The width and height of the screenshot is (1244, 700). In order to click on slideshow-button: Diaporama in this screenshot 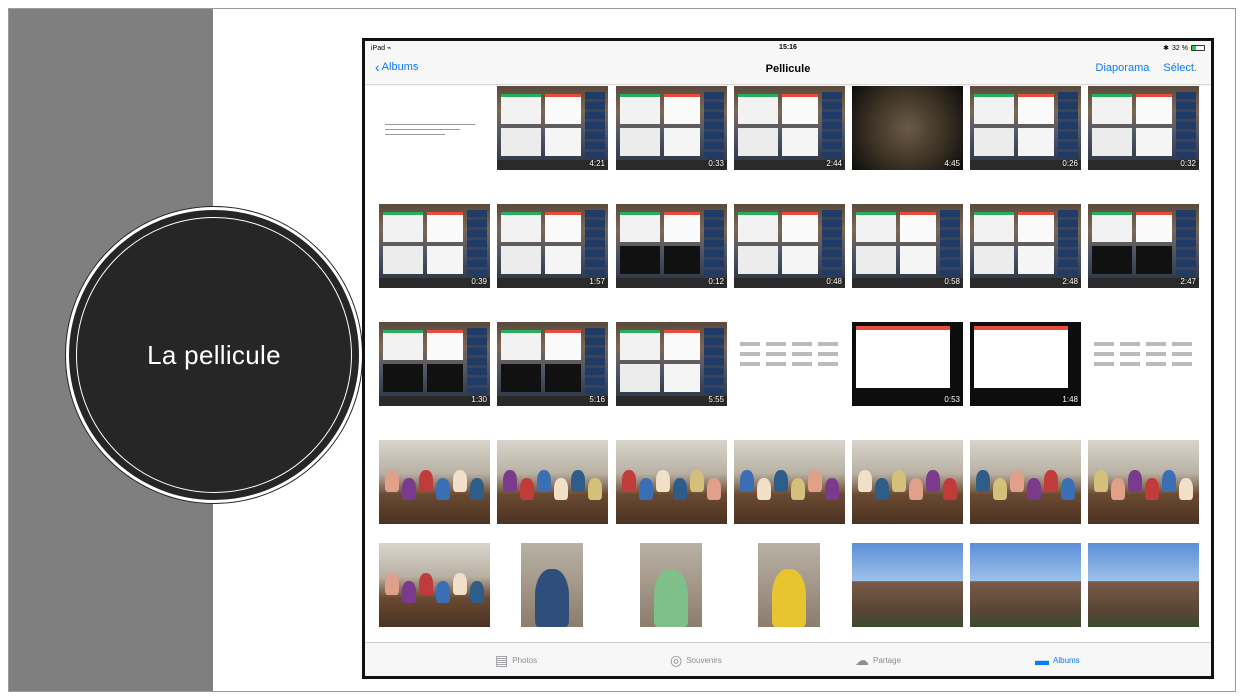, I will do `click(1123, 68)`.